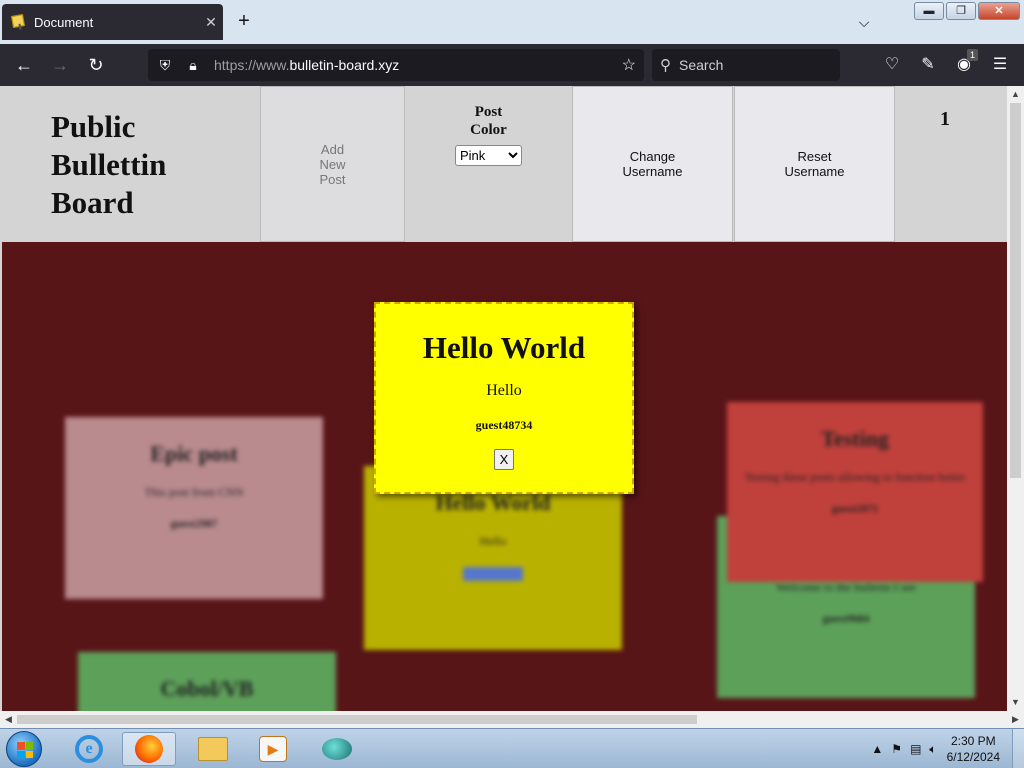 The height and width of the screenshot is (768, 1024). I want to click on post-body: This post from CNN, so click(194, 492).